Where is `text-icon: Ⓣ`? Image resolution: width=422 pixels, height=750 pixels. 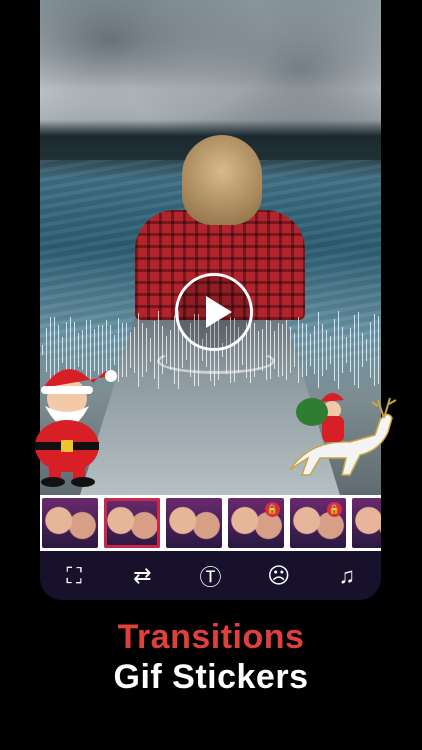 text-icon: Ⓣ is located at coordinates (210, 576).